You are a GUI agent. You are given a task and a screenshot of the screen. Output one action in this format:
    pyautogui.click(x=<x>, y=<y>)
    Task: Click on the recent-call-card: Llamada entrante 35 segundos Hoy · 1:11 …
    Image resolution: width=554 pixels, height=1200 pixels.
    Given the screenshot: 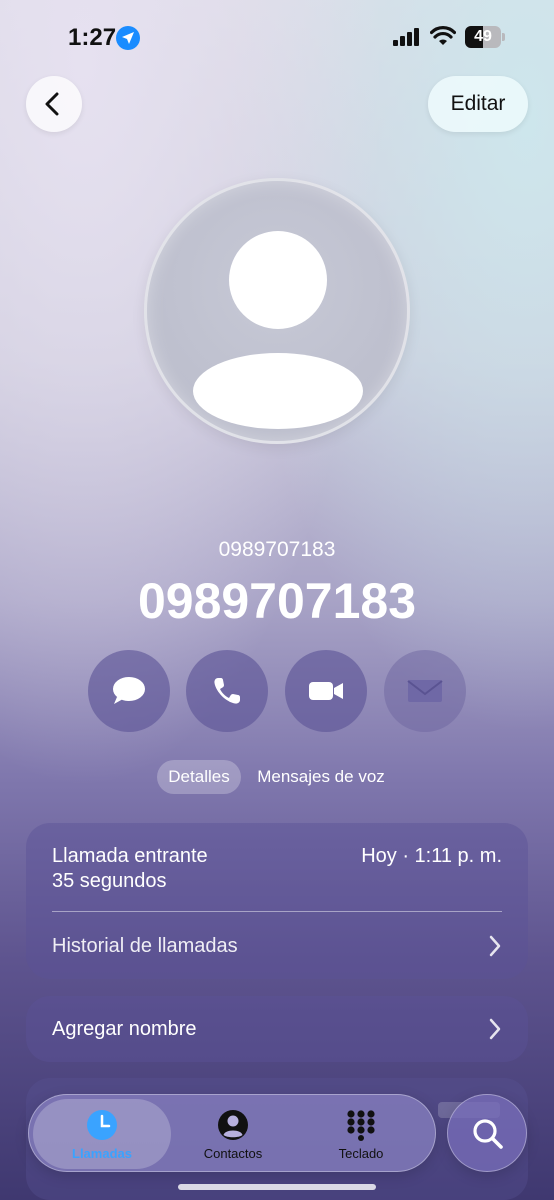 What is the action you would take?
    pyautogui.click(x=277, y=901)
    